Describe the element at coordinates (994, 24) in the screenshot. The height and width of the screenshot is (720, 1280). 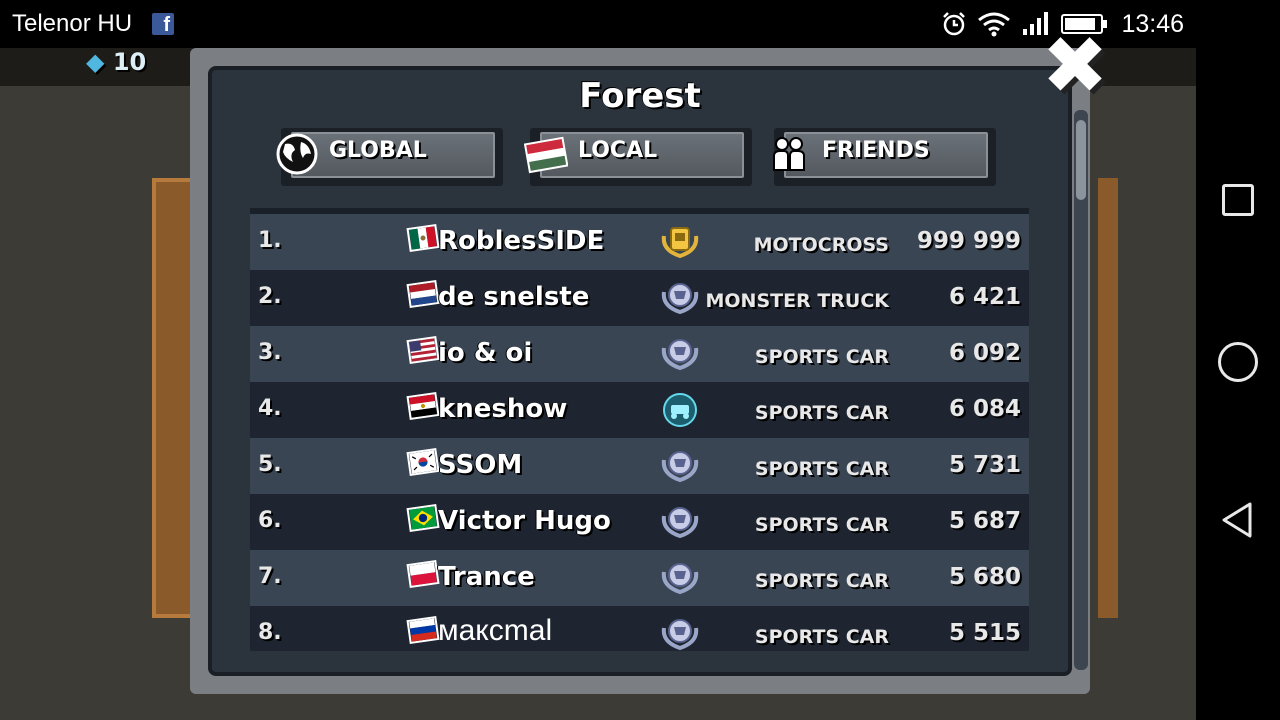
I see `wifi-icon` at that location.